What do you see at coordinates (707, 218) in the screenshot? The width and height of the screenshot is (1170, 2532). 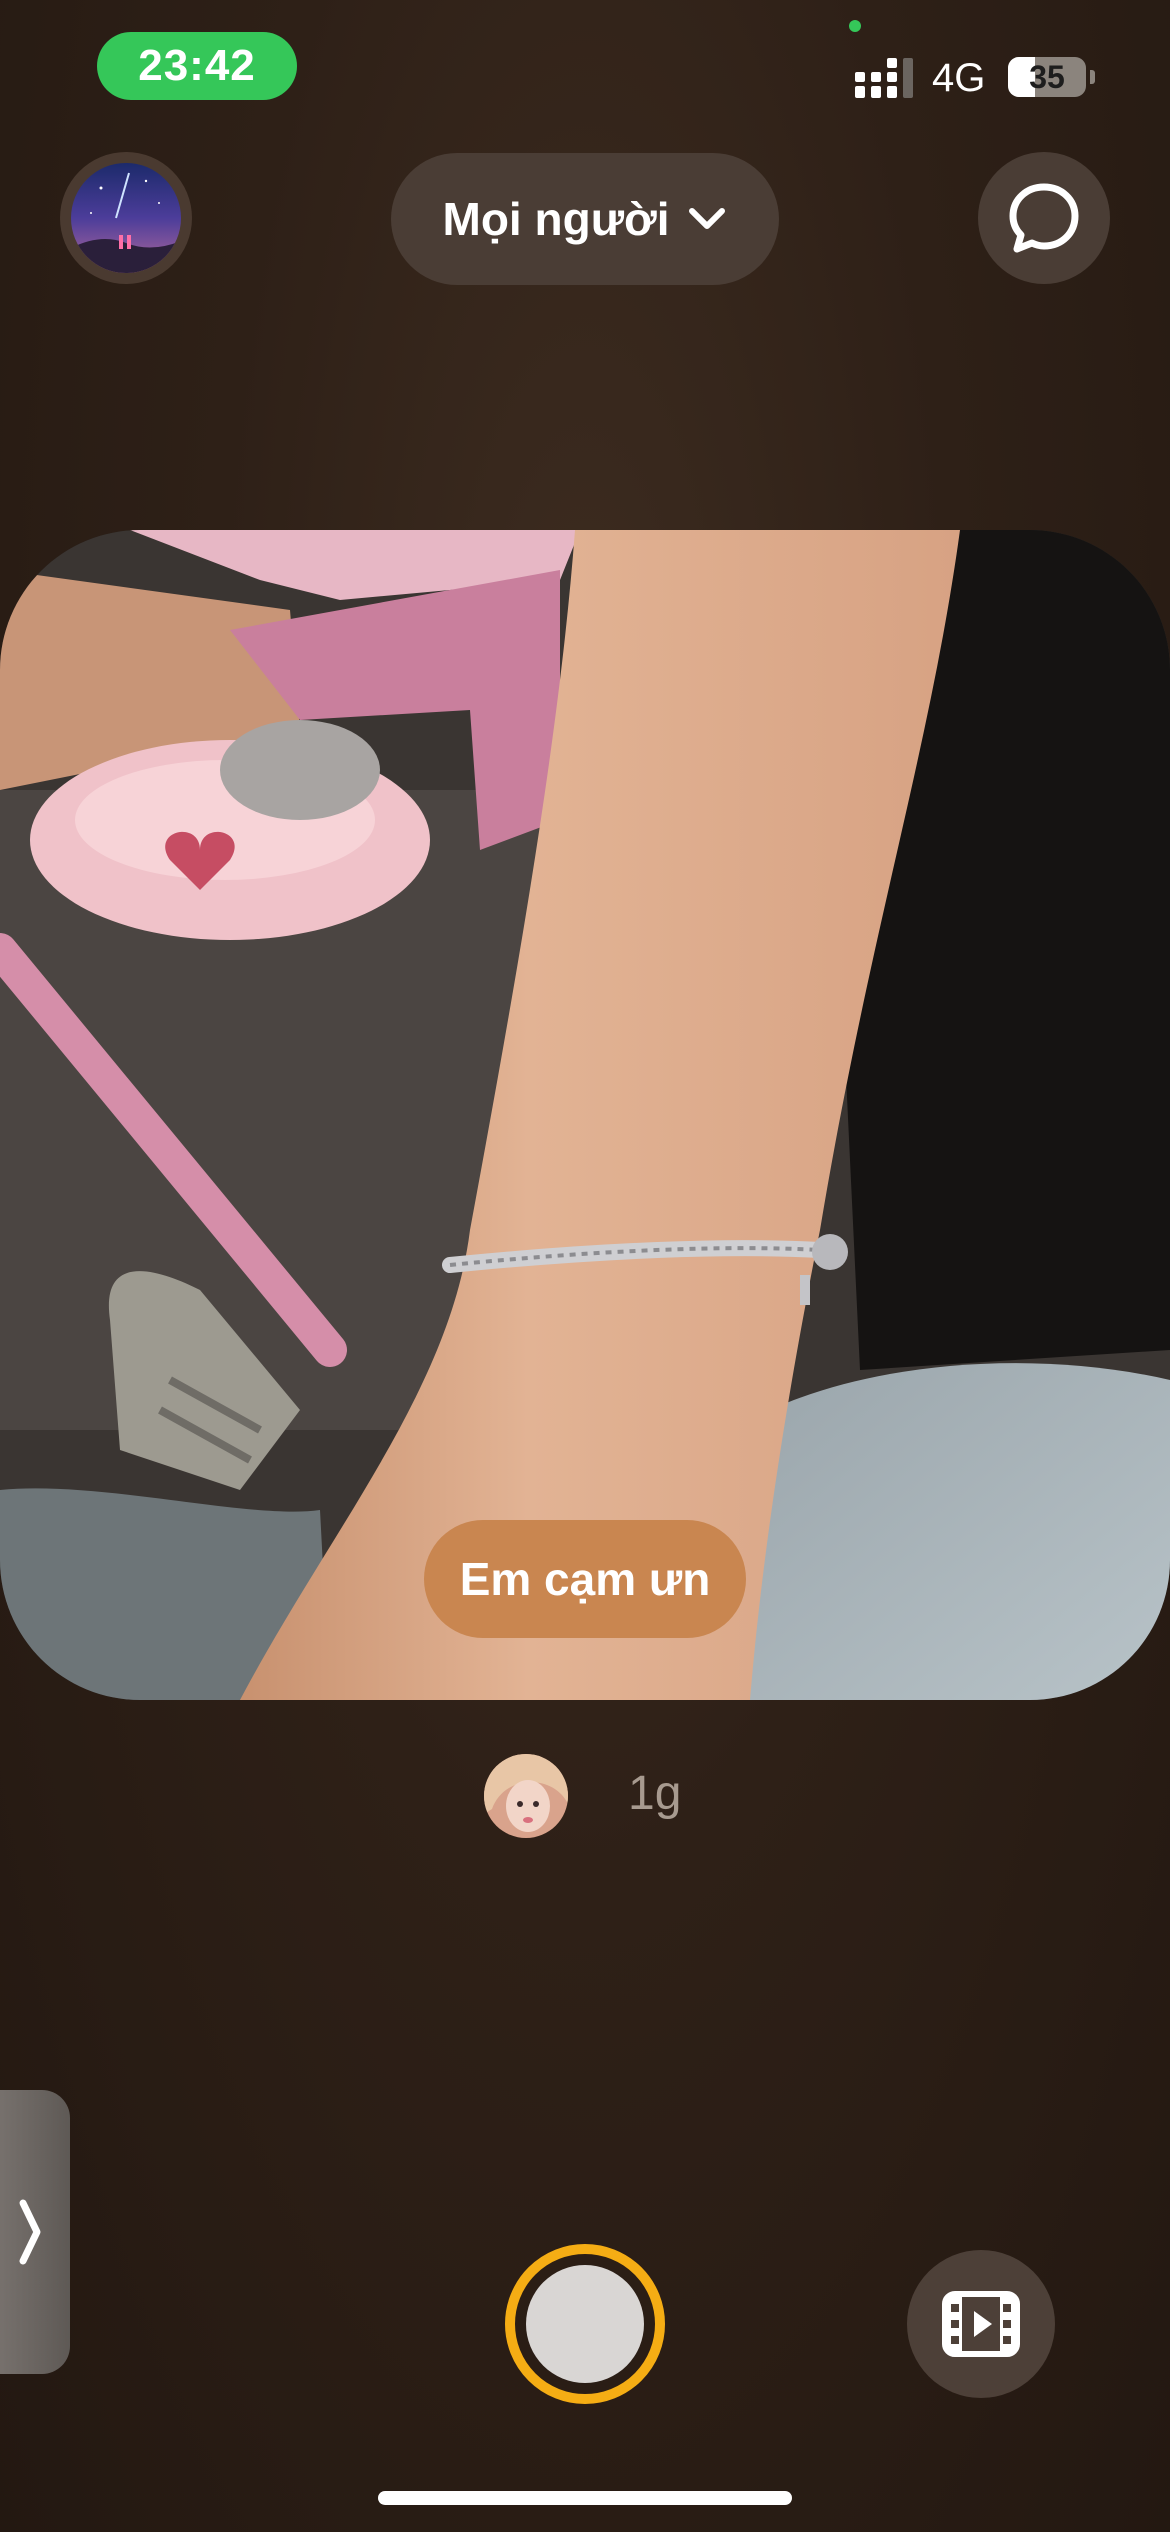 I see `chevron-down-icon` at bounding box center [707, 218].